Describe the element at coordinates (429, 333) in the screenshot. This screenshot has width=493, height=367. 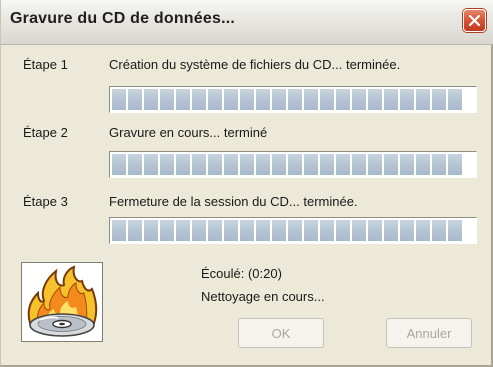
I see `cancel-button: Annuler` at that location.